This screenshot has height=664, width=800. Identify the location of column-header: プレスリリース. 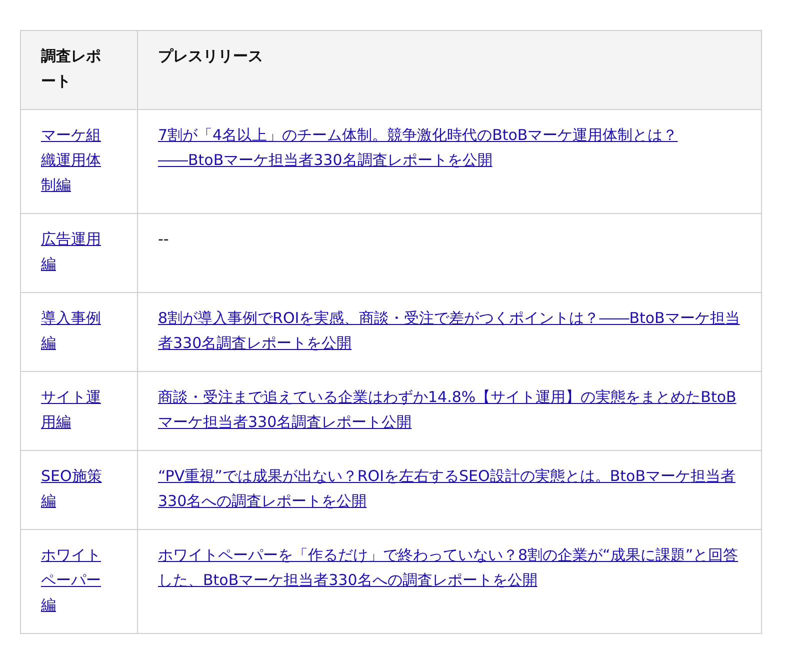
(210, 56).